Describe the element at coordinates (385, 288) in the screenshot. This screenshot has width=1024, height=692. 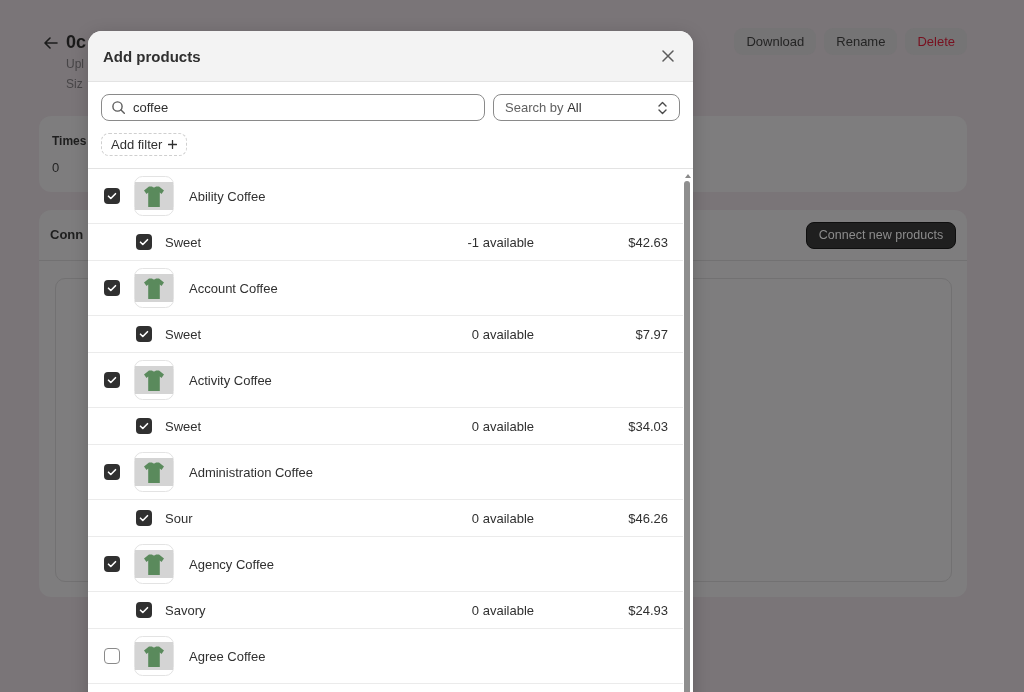
I see `product-row: Account Coffee` at that location.